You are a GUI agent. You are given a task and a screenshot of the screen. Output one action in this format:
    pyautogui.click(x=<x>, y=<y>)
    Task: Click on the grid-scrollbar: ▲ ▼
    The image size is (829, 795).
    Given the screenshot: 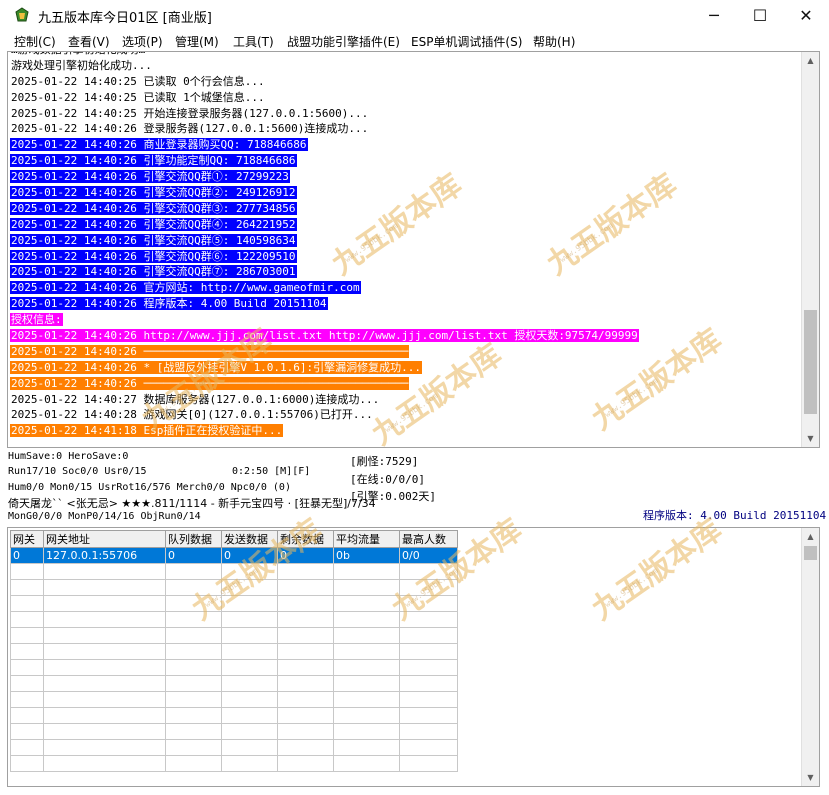 What is the action you would take?
    pyautogui.click(x=810, y=657)
    